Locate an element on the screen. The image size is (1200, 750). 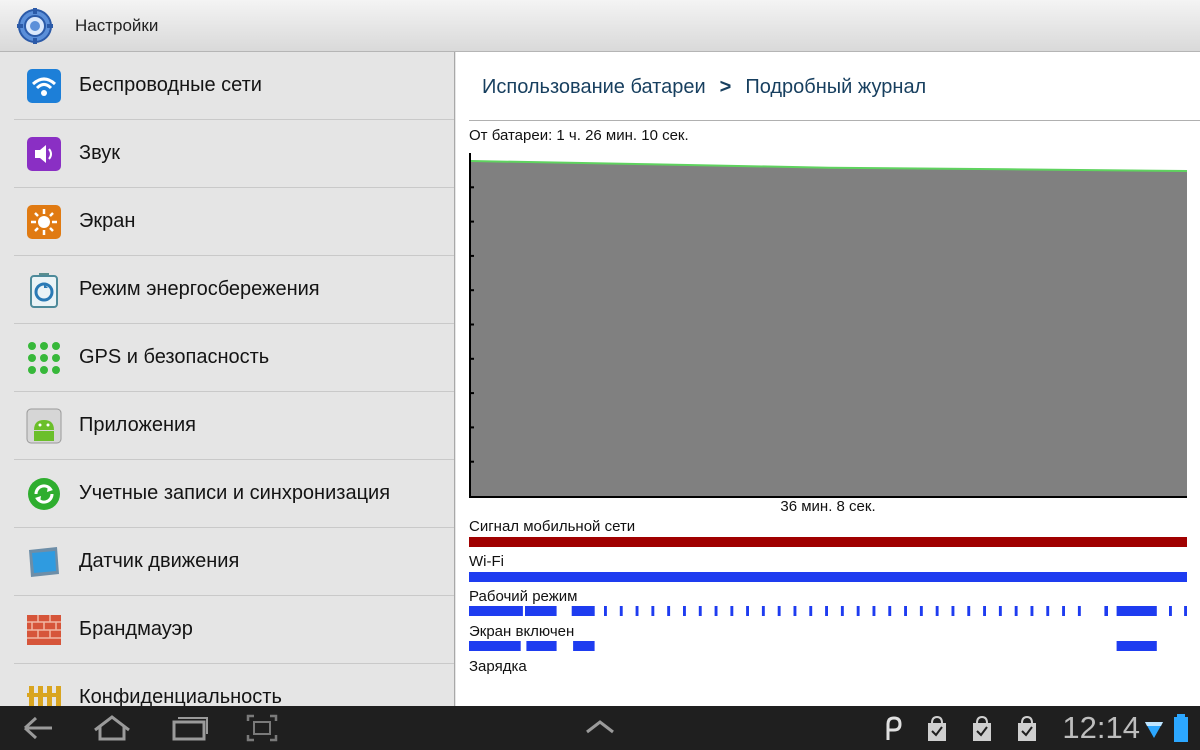
track-label-signal: Сигнал мобильной сети is located at coordinates (552, 526).